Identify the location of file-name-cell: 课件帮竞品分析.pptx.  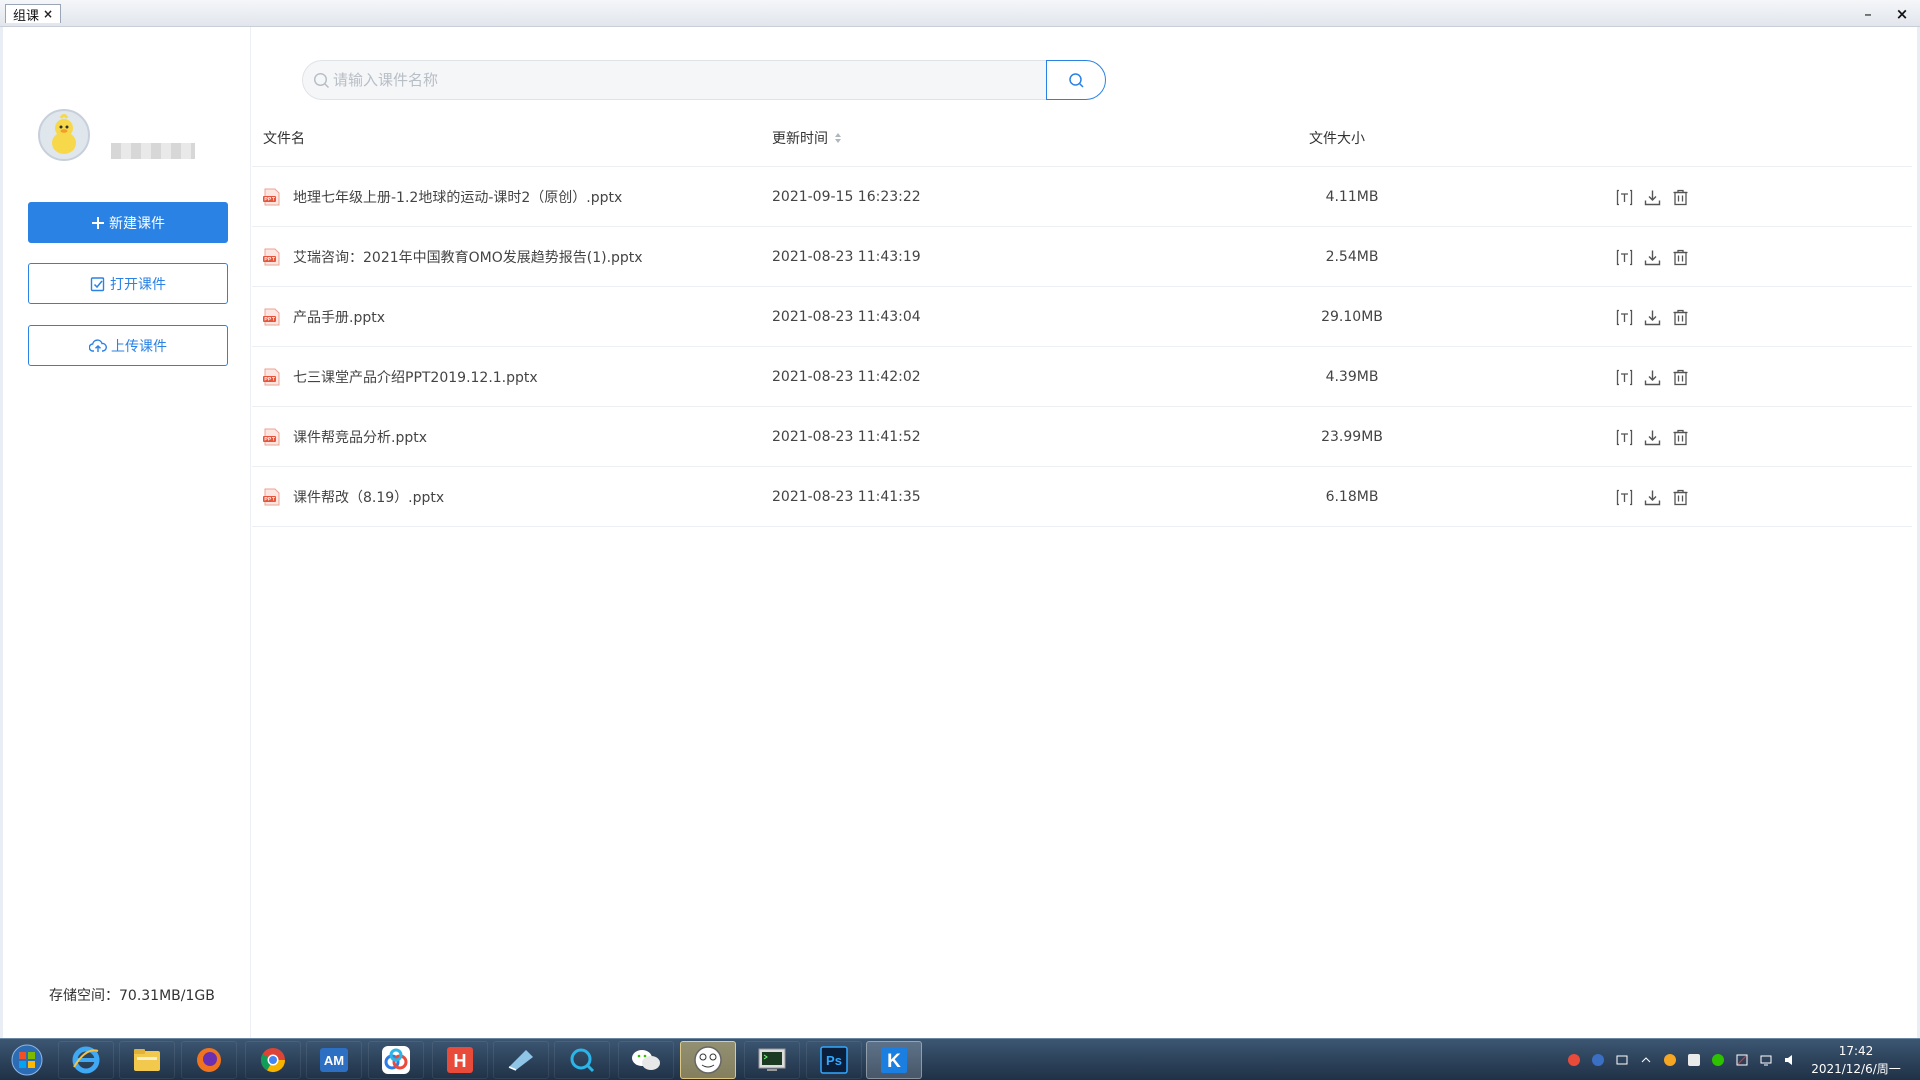
(512, 437).